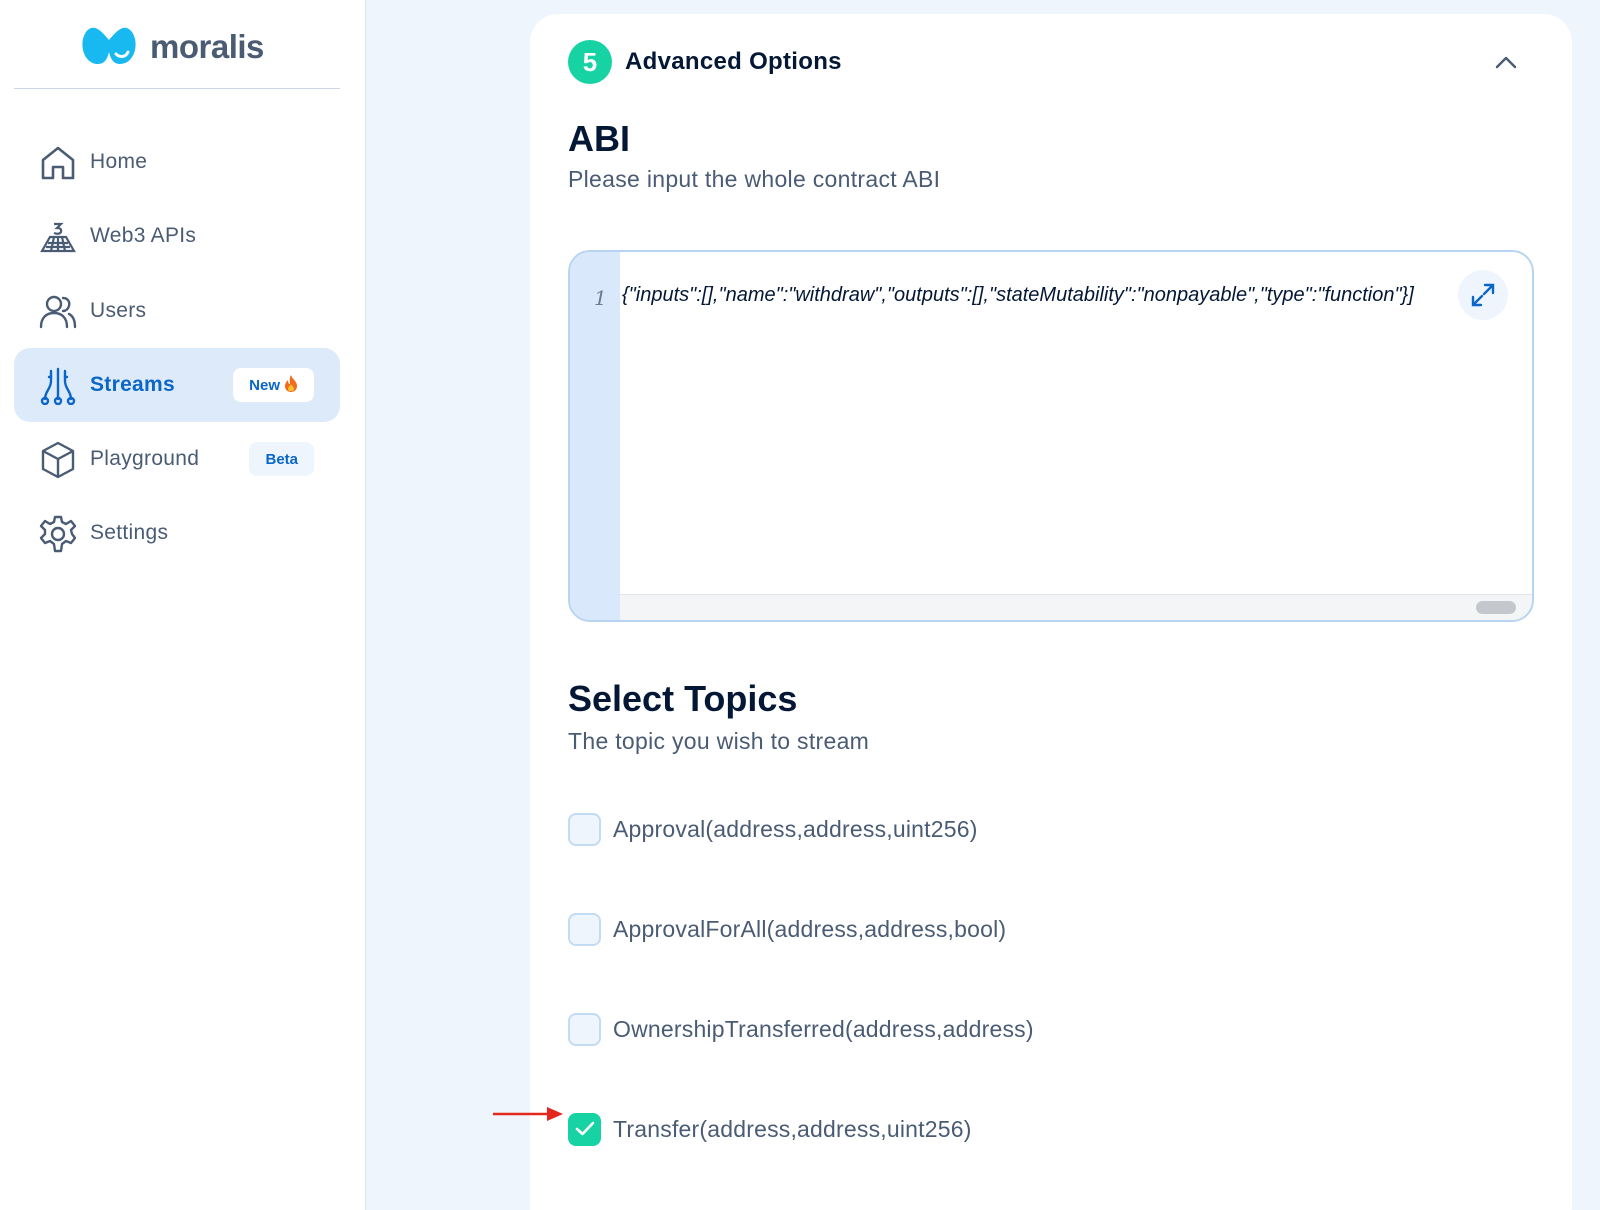 The image size is (1600, 1210). What do you see at coordinates (58, 534) in the screenshot?
I see `gear-icon` at bounding box center [58, 534].